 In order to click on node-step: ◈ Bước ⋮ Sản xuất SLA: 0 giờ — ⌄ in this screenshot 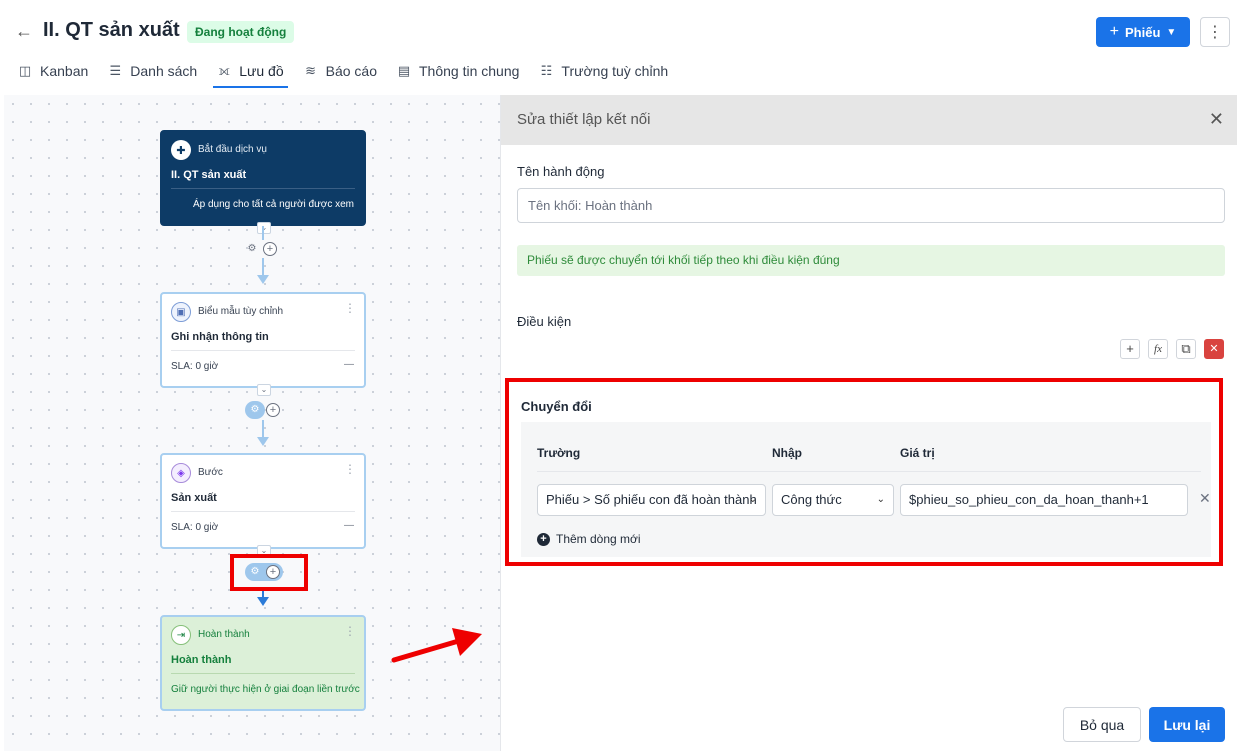, I will do `click(263, 505)`.